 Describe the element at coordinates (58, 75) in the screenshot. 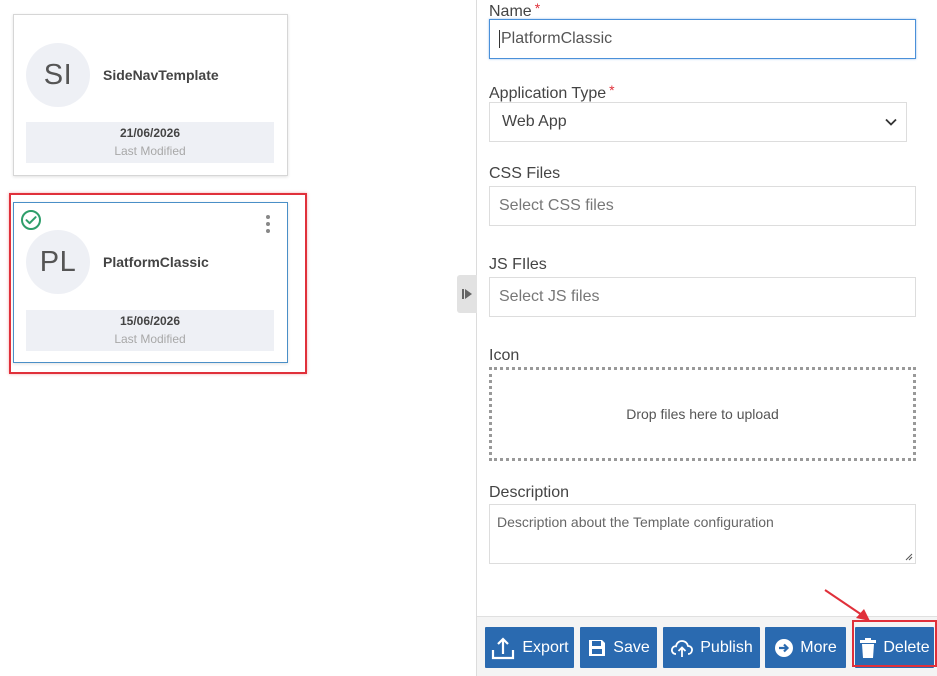

I see `avatar: SI` at that location.